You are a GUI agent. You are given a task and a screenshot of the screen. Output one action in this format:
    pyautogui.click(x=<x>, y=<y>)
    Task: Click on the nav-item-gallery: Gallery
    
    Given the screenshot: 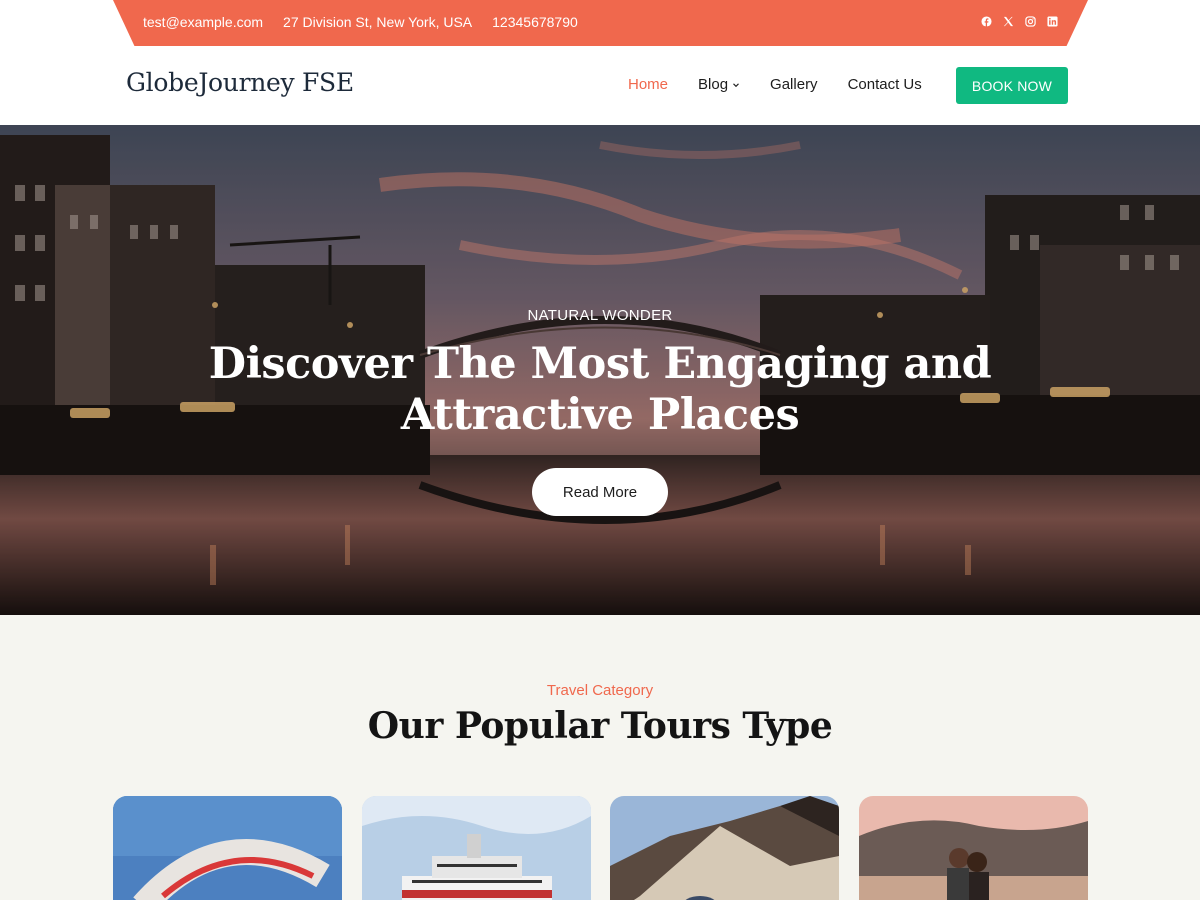 What is the action you would take?
    pyautogui.click(x=794, y=84)
    